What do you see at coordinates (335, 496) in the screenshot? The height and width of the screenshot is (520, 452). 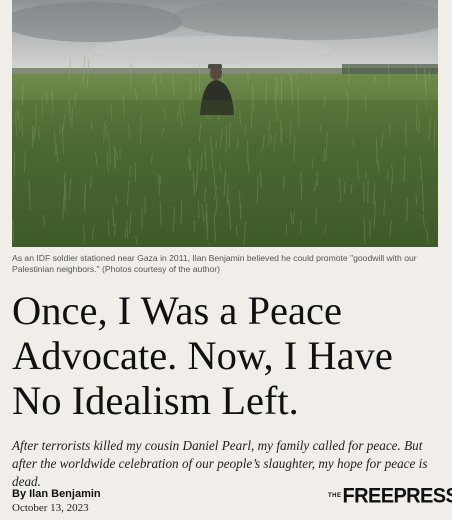 I see `logo-the: THE` at bounding box center [335, 496].